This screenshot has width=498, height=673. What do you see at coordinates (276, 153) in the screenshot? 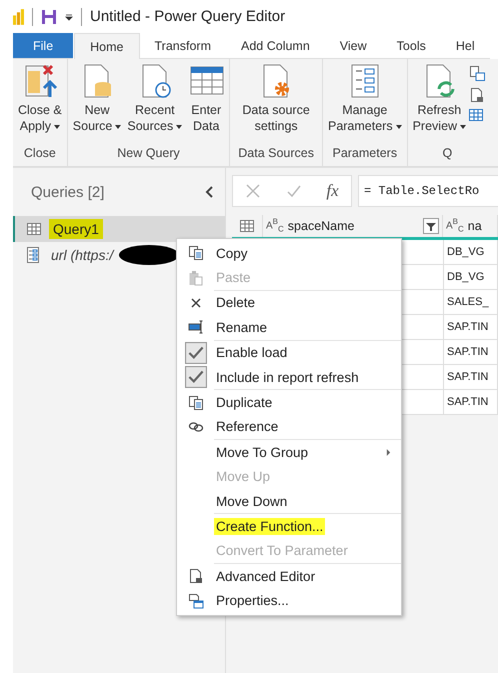
I see `group-label: Data Sources` at bounding box center [276, 153].